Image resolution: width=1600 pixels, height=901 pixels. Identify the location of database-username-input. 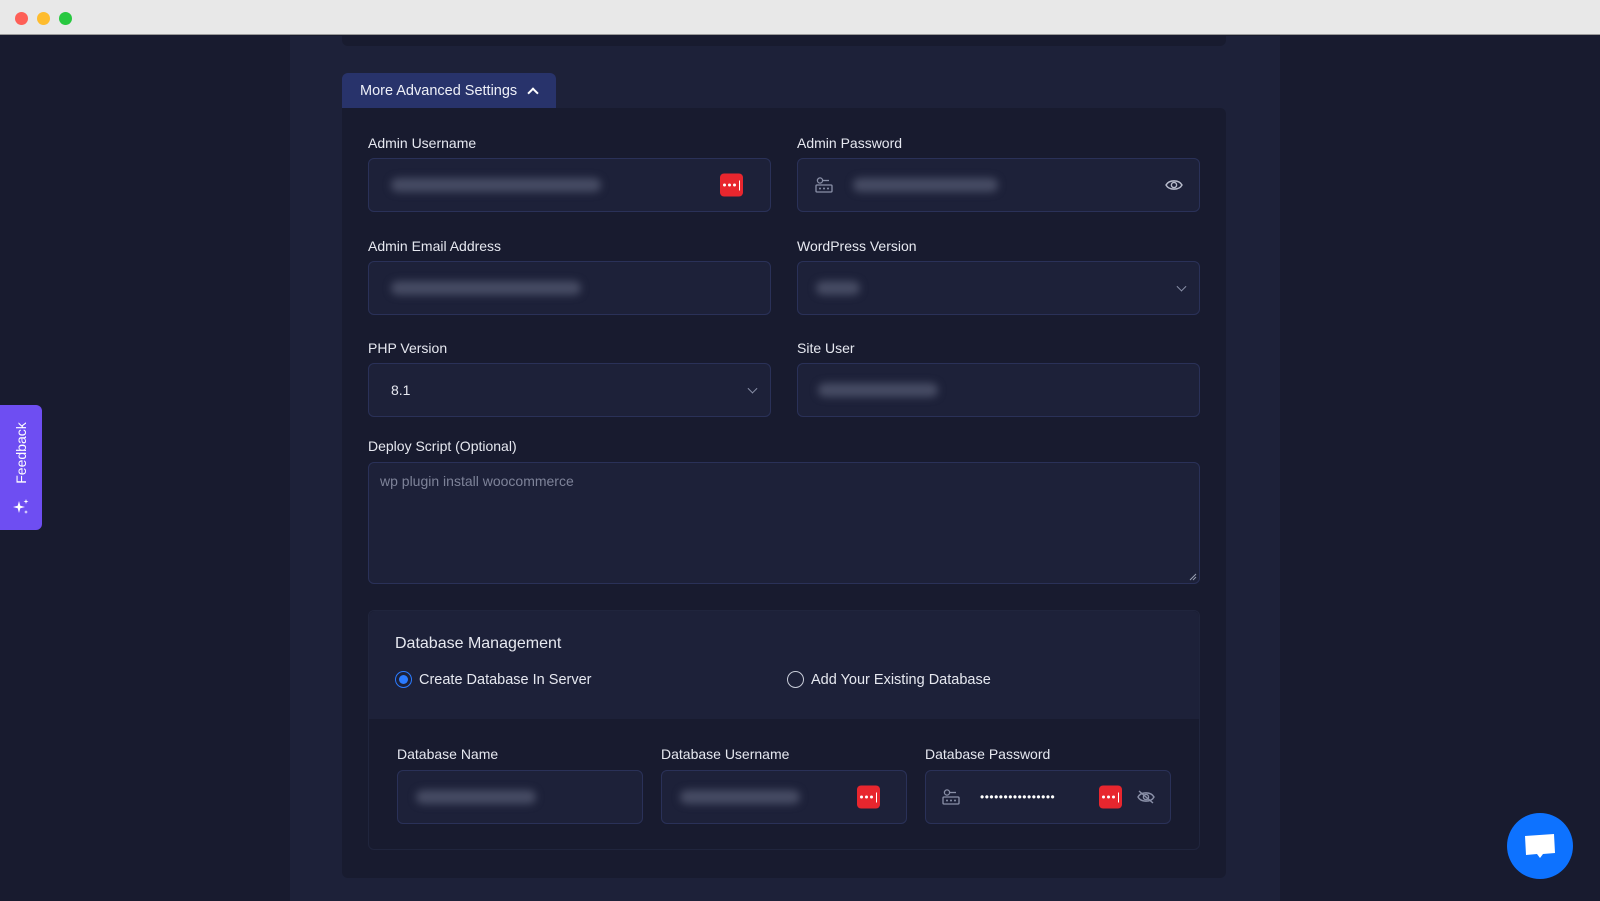
(784, 797).